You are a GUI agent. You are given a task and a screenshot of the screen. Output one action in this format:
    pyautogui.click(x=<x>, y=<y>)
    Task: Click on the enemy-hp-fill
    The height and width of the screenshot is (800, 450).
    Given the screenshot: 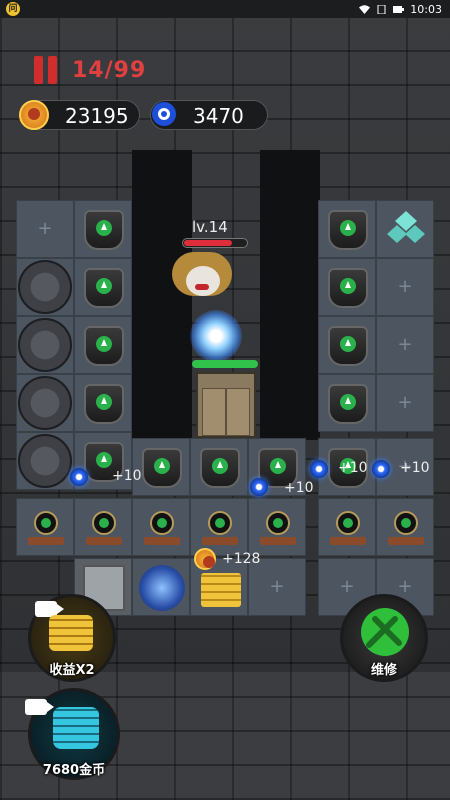 What is the action you would take?
    pyautogui.click(x=208, y=243)
    